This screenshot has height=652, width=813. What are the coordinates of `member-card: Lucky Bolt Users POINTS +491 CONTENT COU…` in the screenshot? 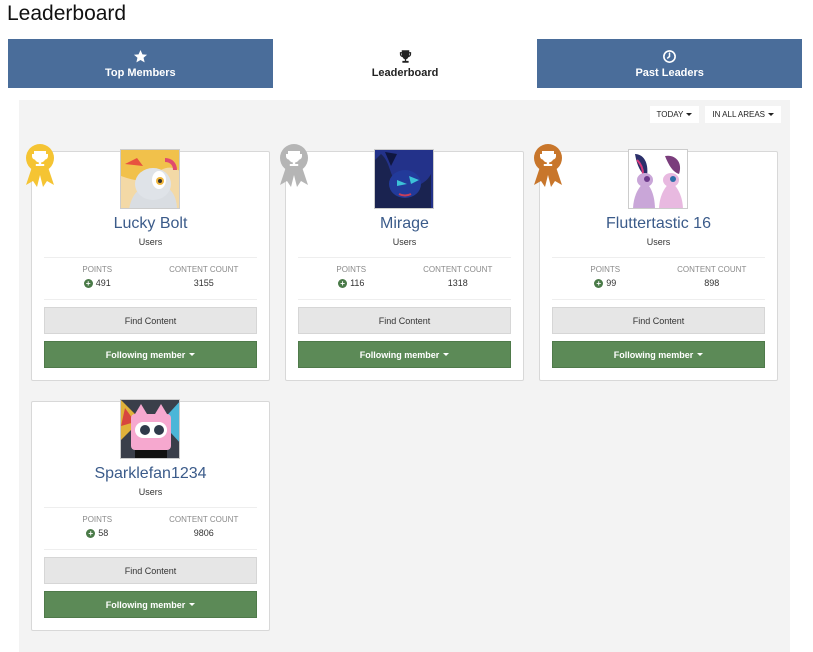 It's located at (150, 265).